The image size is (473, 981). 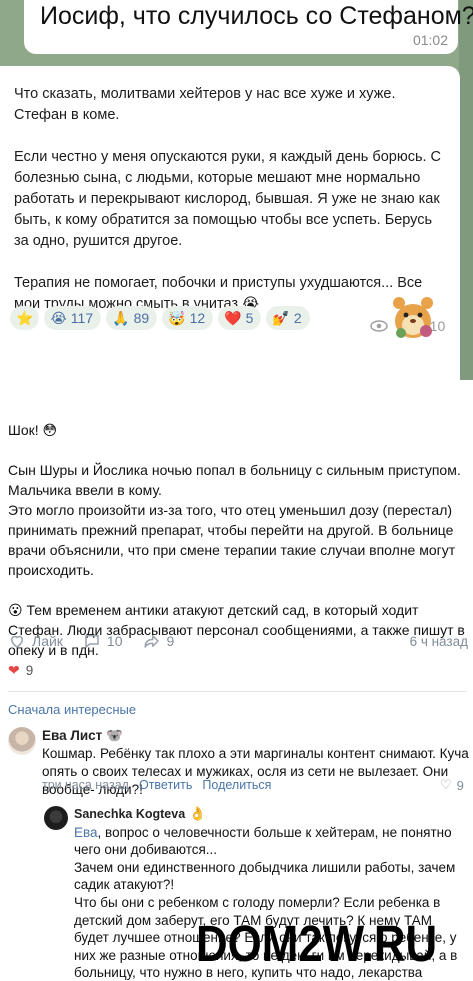 What do you see at coordinates (47, 641) in the screenshot?
I see `like-label: Лайк` at bounding box center [47, 641].